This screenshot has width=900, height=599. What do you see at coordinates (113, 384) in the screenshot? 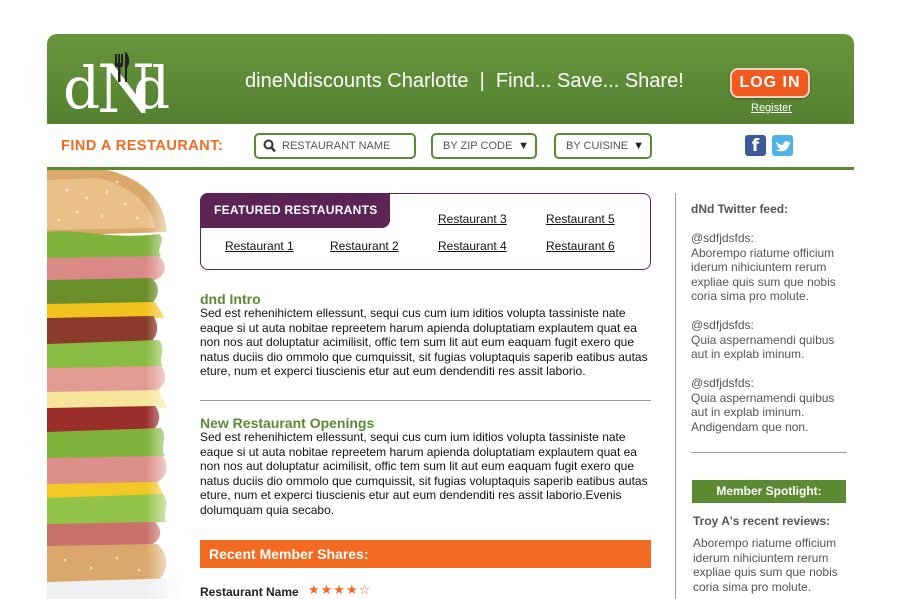
I see `sandwich-image` at bounding box center [113, 384].